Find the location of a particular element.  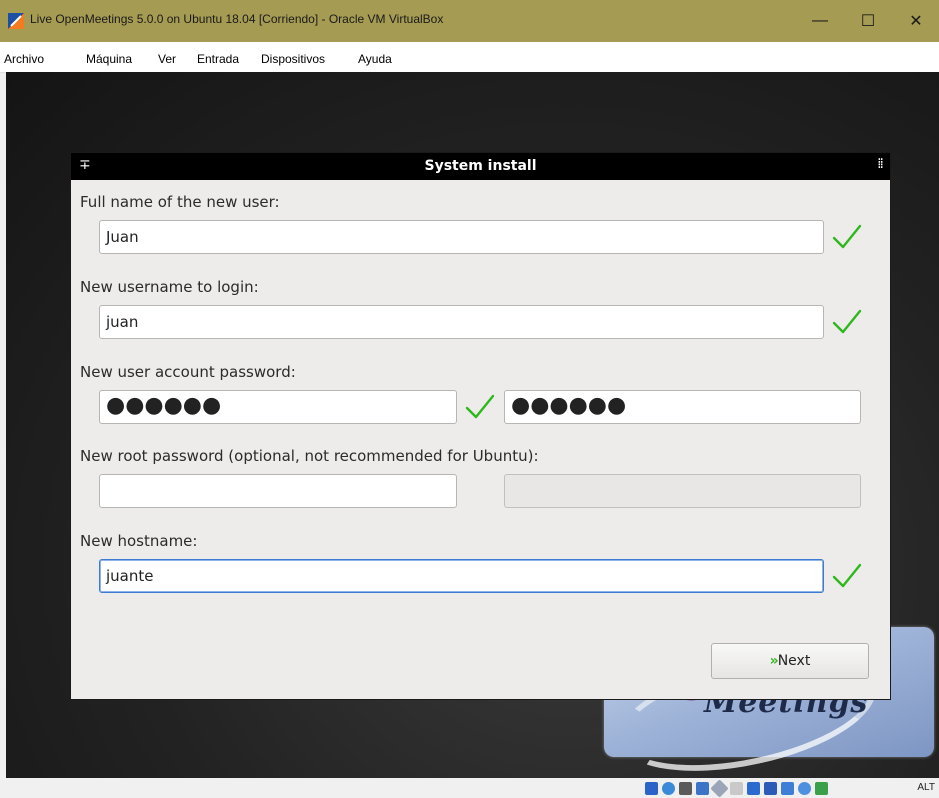

host-key-label: ALT is located at coordinates (926, 787).